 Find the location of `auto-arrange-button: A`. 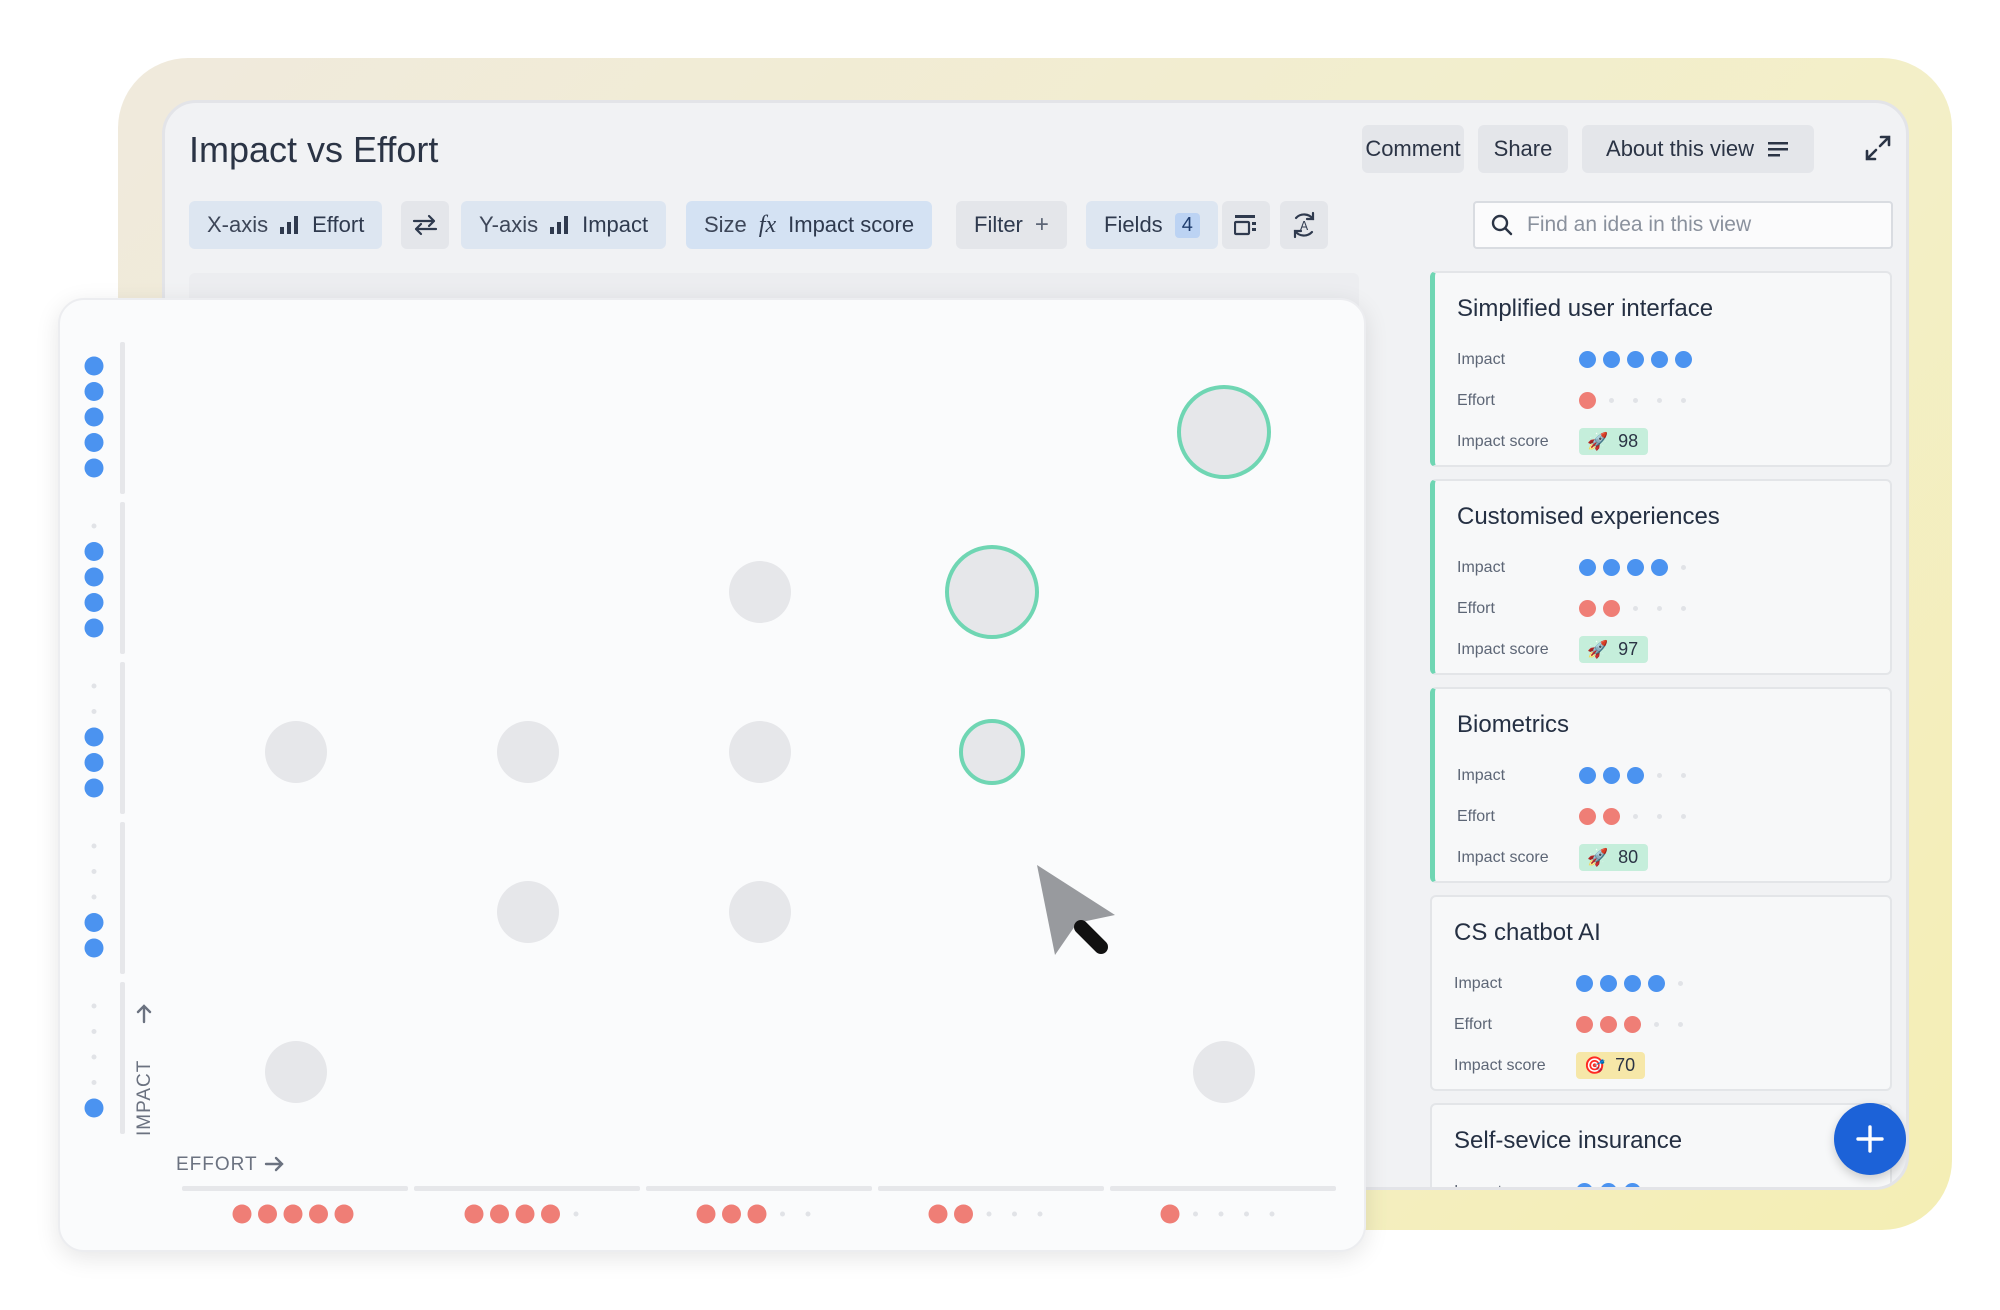

auto-arrange-button: A is located at coordinates (1304, 225).